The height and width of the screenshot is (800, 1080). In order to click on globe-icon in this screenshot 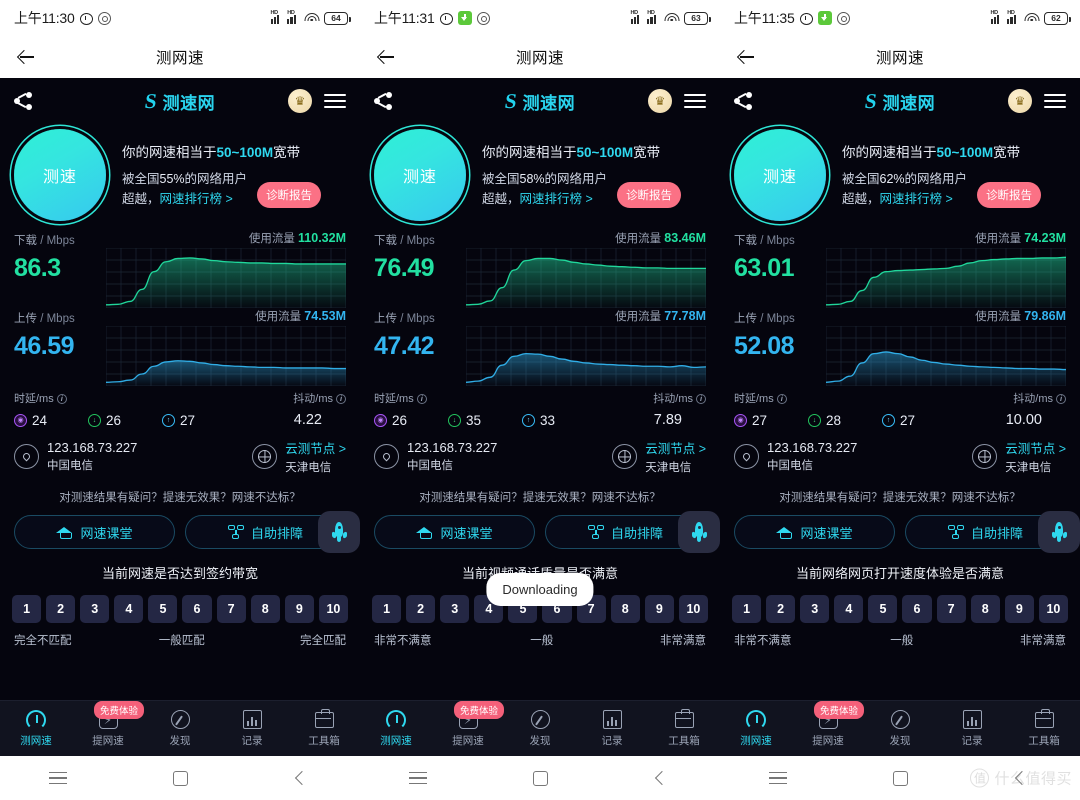, I will do `click(265, 456)`.